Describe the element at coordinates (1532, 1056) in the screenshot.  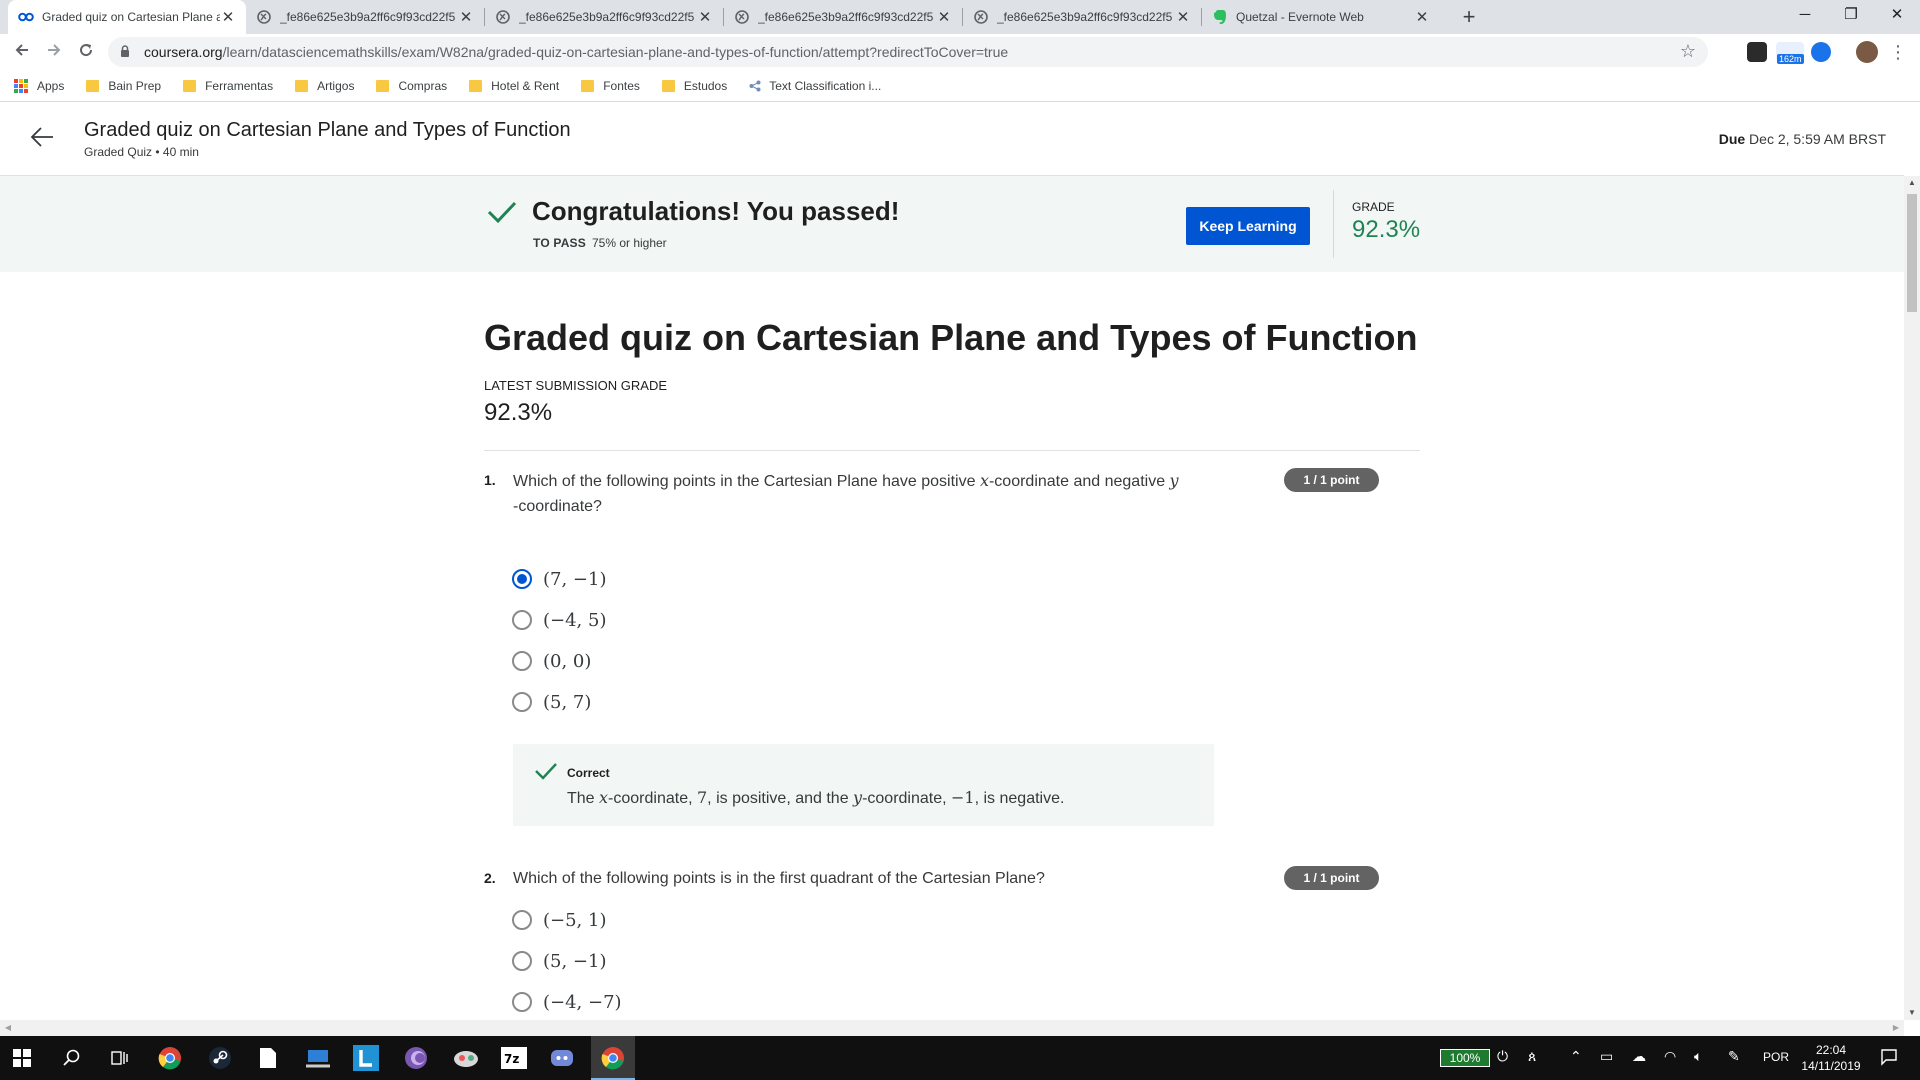
I see `people-icon: ጰ` at that location.